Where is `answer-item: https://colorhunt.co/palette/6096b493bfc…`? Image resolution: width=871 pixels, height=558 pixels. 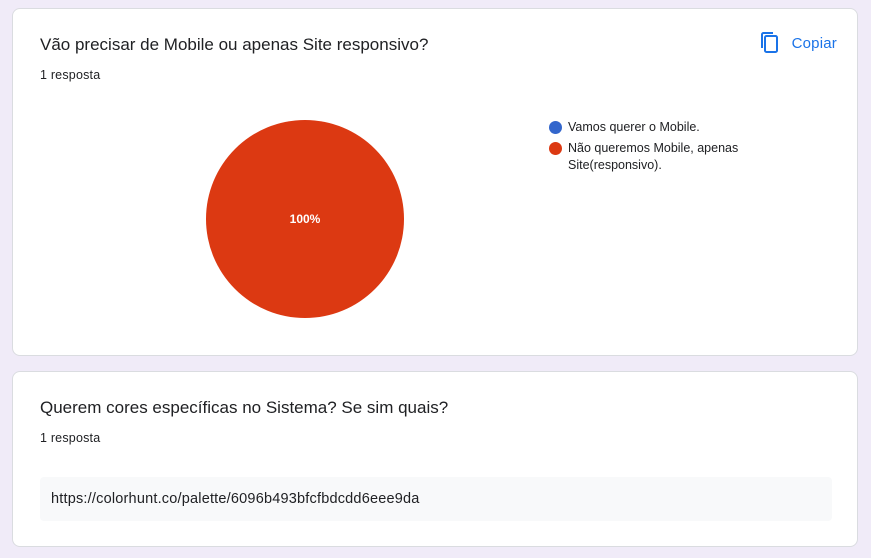 answer-item: https://colorhunt.co/palette/6096b493bfc… is located at coordinates (436, 499).